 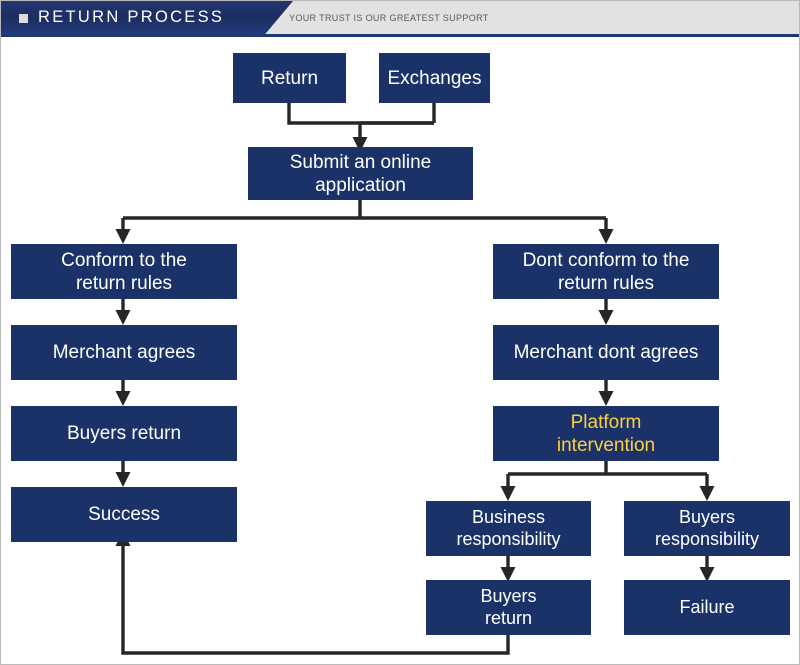 I want to click on node-buyers-return-right-label-line1: Buyers, so click(x=508, y=596).